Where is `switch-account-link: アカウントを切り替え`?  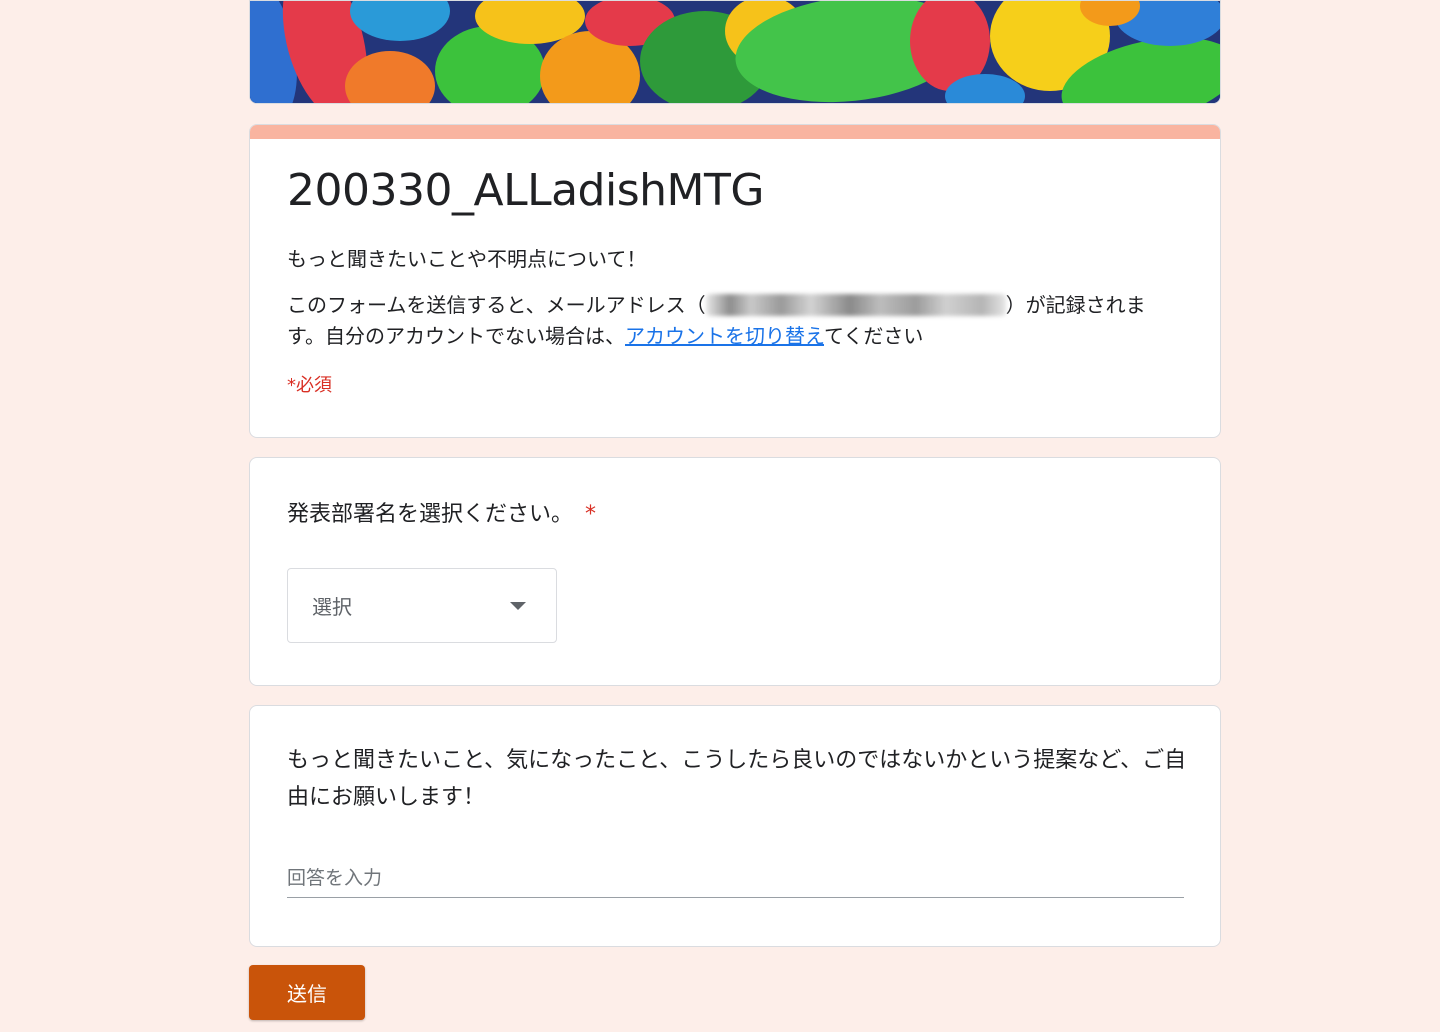 switch-account-link: アカウントを切り替え is located at coordinates (724, 336).